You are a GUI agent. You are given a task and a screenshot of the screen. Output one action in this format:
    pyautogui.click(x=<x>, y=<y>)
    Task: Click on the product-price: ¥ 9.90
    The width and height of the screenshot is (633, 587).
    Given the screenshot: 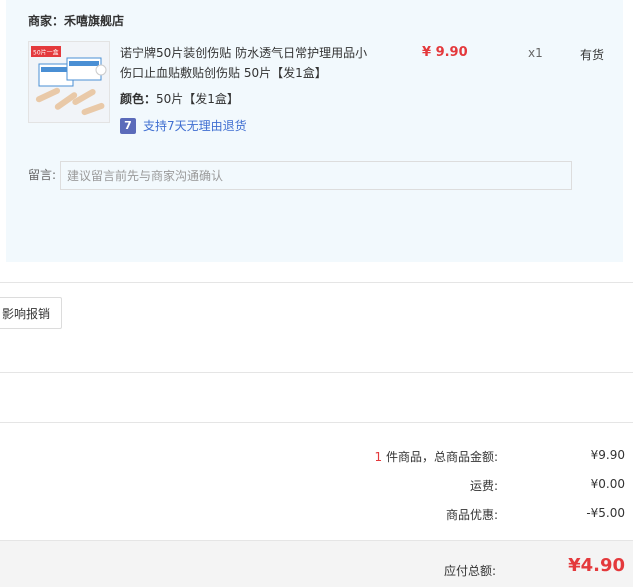 What is the action you would take?
    pyautogui.click(x=445, y=52)
    